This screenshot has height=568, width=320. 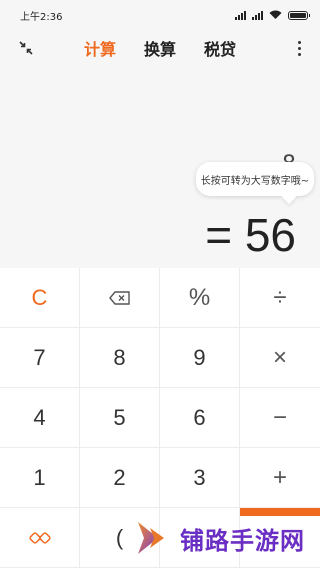 What do you see at coordinates (280, 298) in the screenshot?
I see `divide-key: ÷` at bounding box center [280, 298].